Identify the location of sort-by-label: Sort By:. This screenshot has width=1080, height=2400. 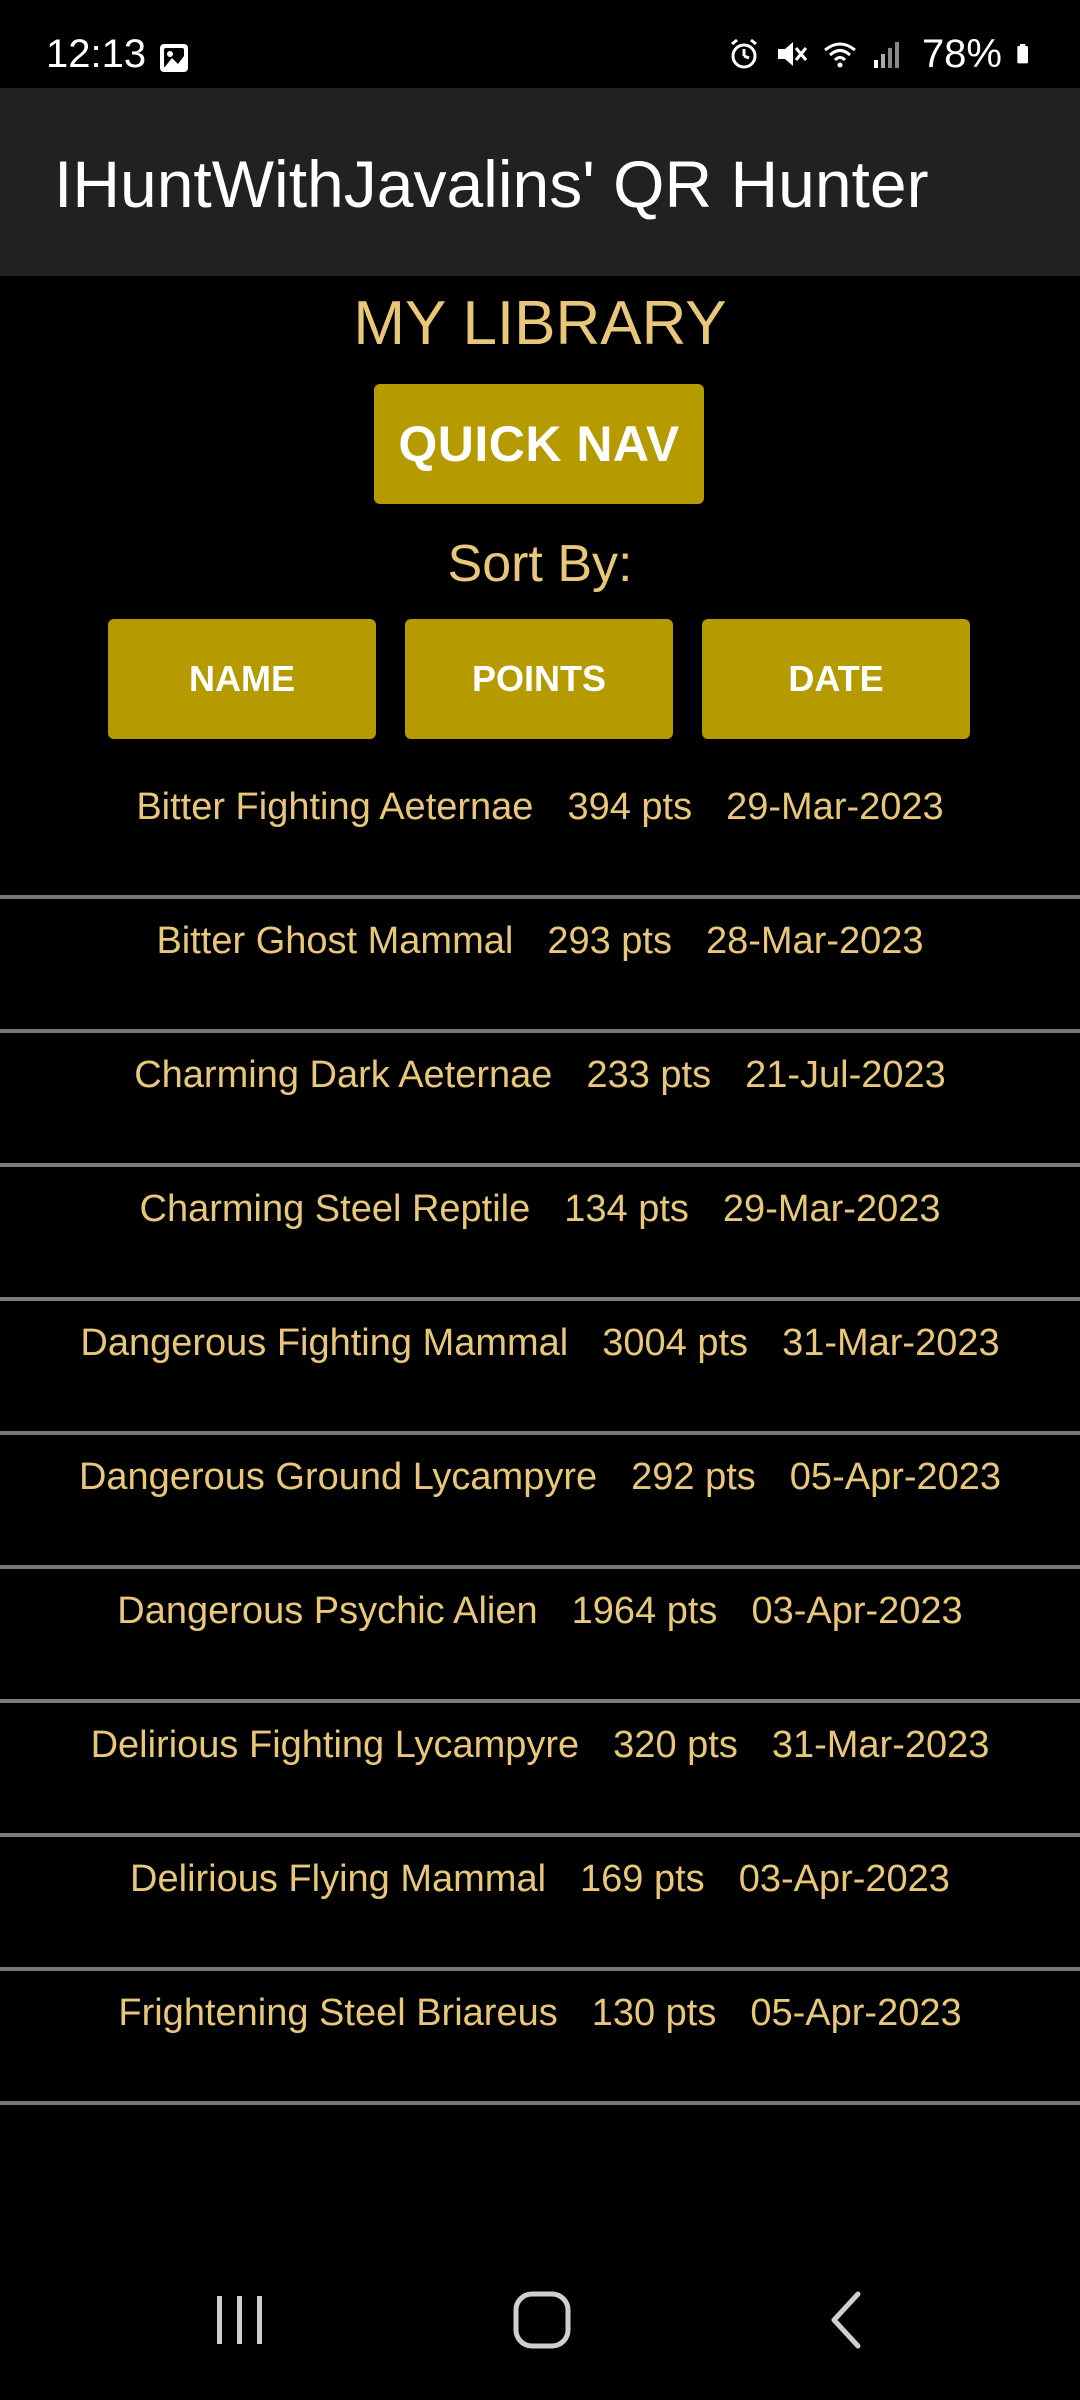
(540, 564).